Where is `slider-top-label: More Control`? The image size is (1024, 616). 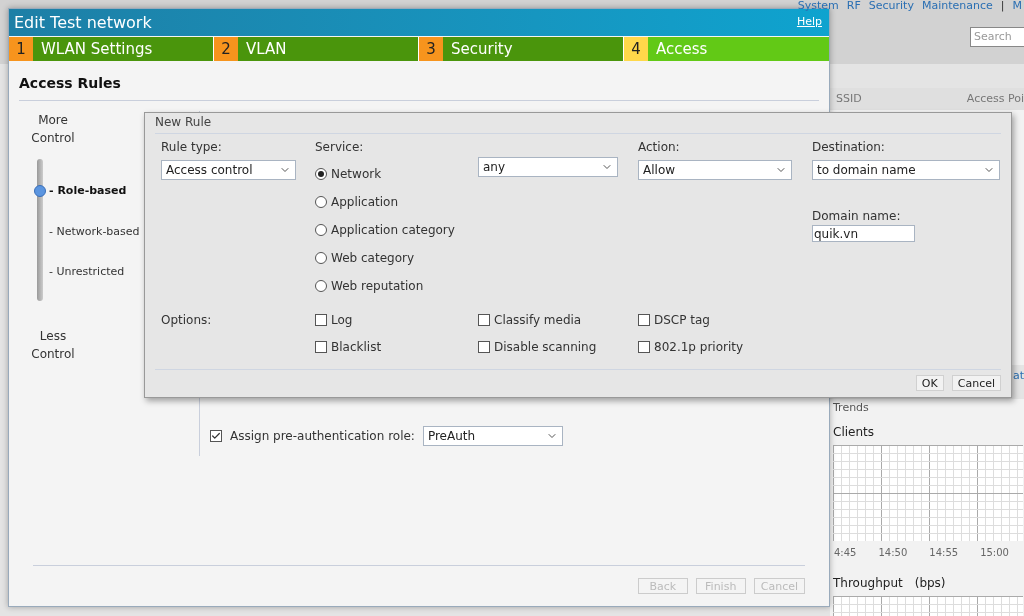
slider-top-label: More Control is located at coordinates (53, 129).